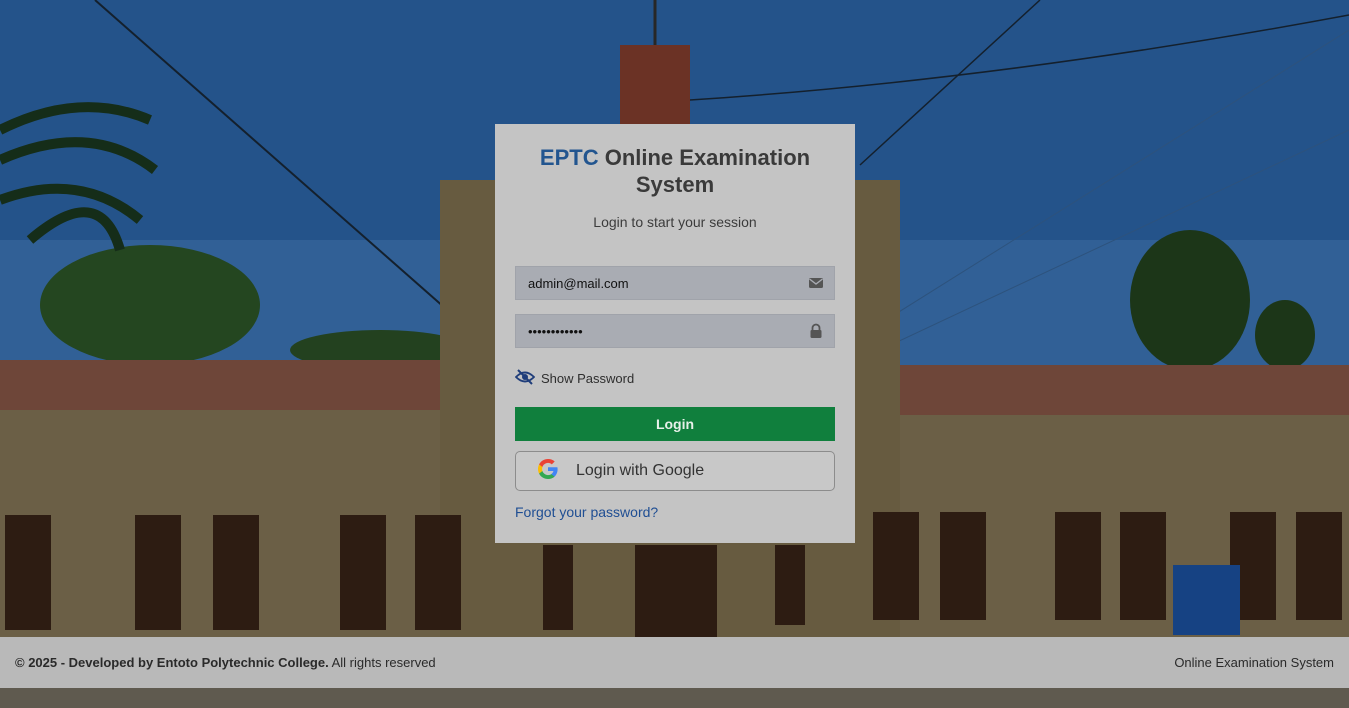 The height and width of the screenshot is (708, 1349). I want to click on email-field-group, so click(675, 283).